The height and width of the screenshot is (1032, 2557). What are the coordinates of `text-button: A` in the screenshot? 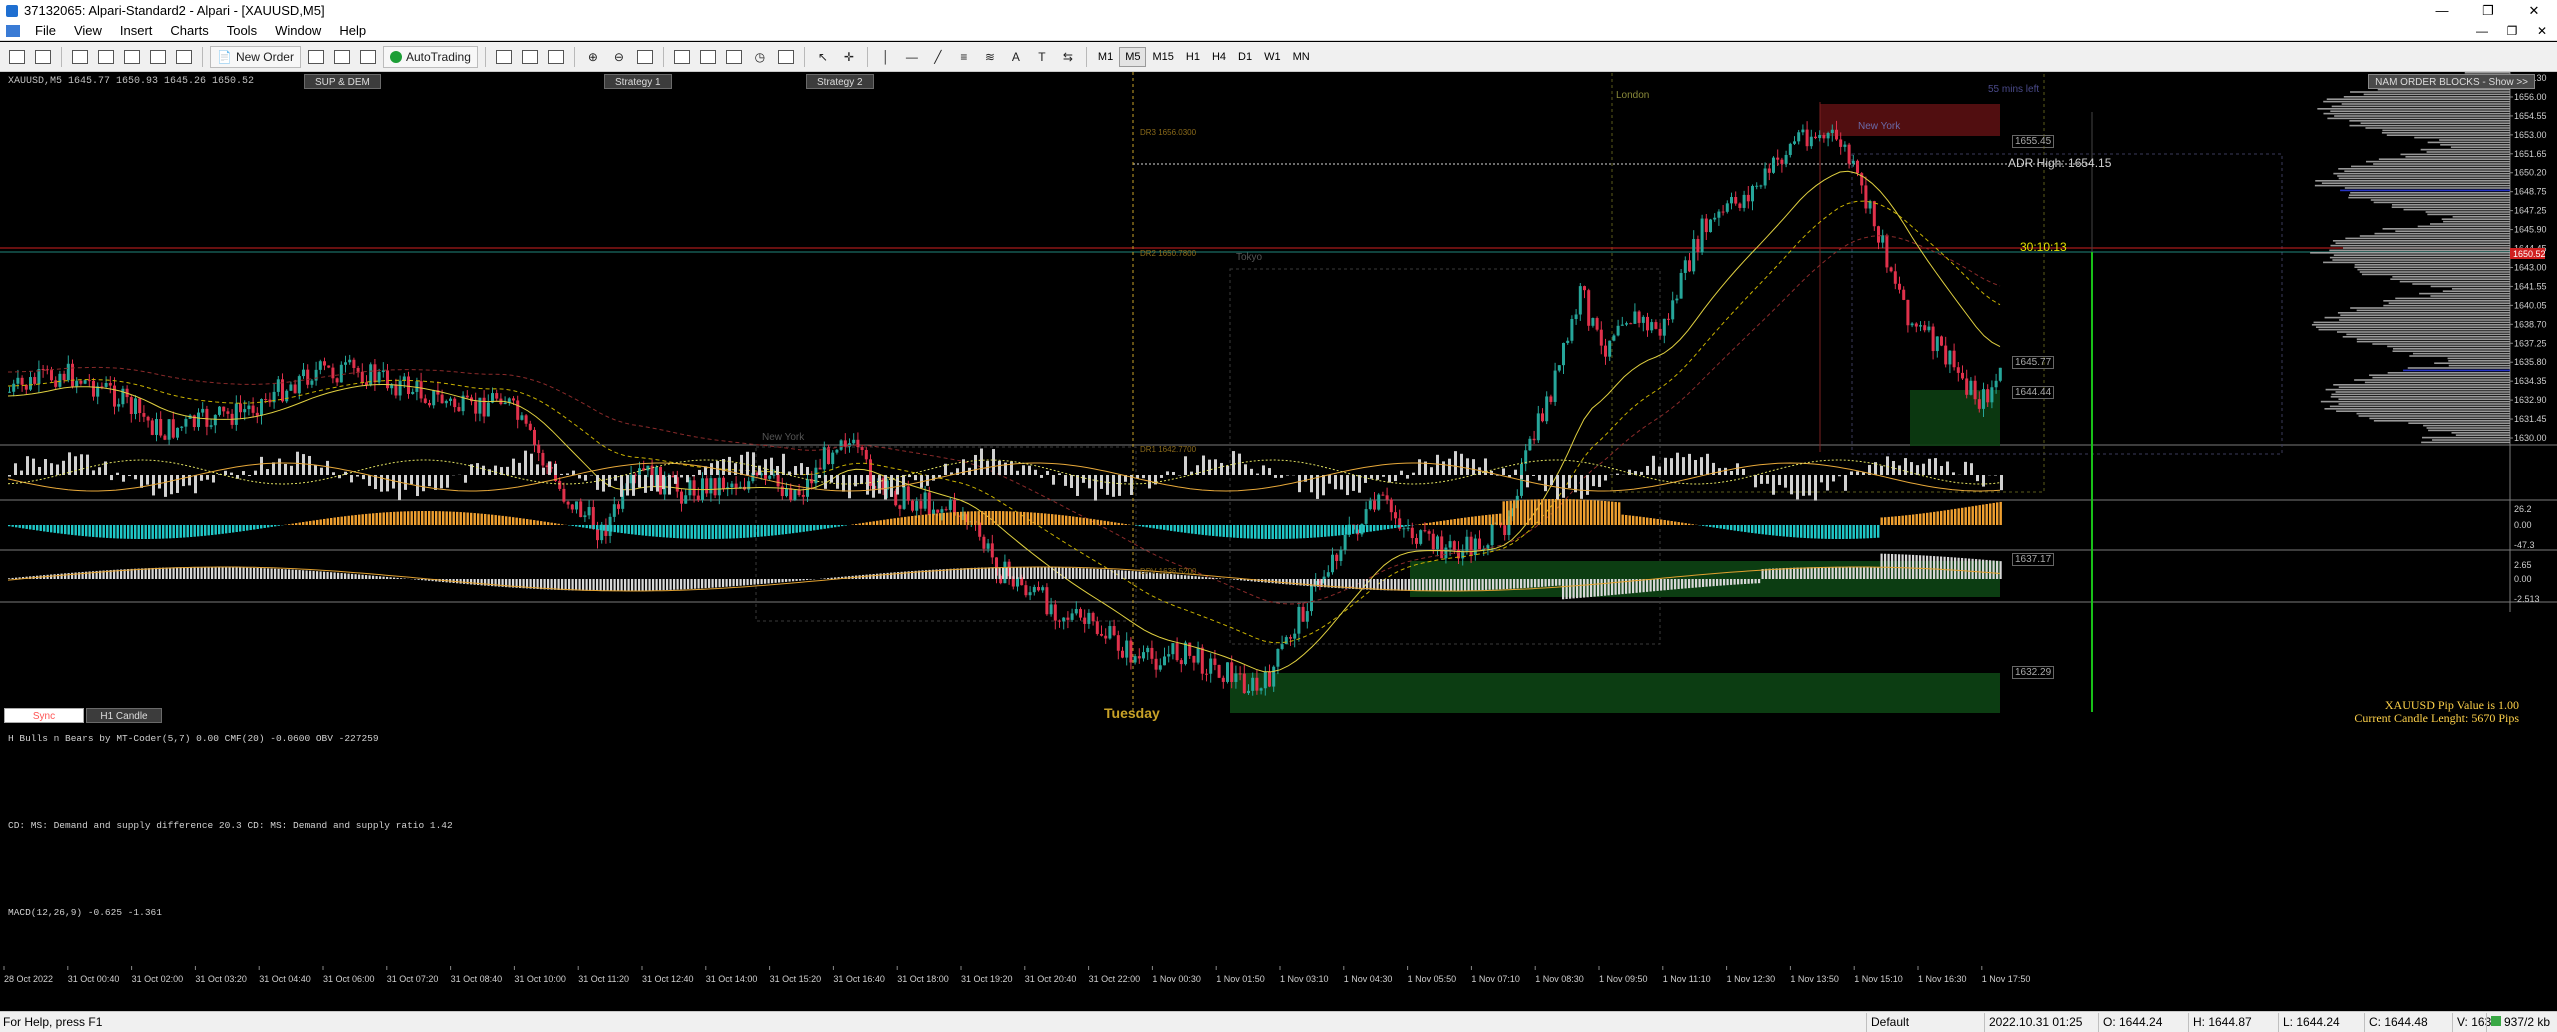 It's located at (1016, 57).